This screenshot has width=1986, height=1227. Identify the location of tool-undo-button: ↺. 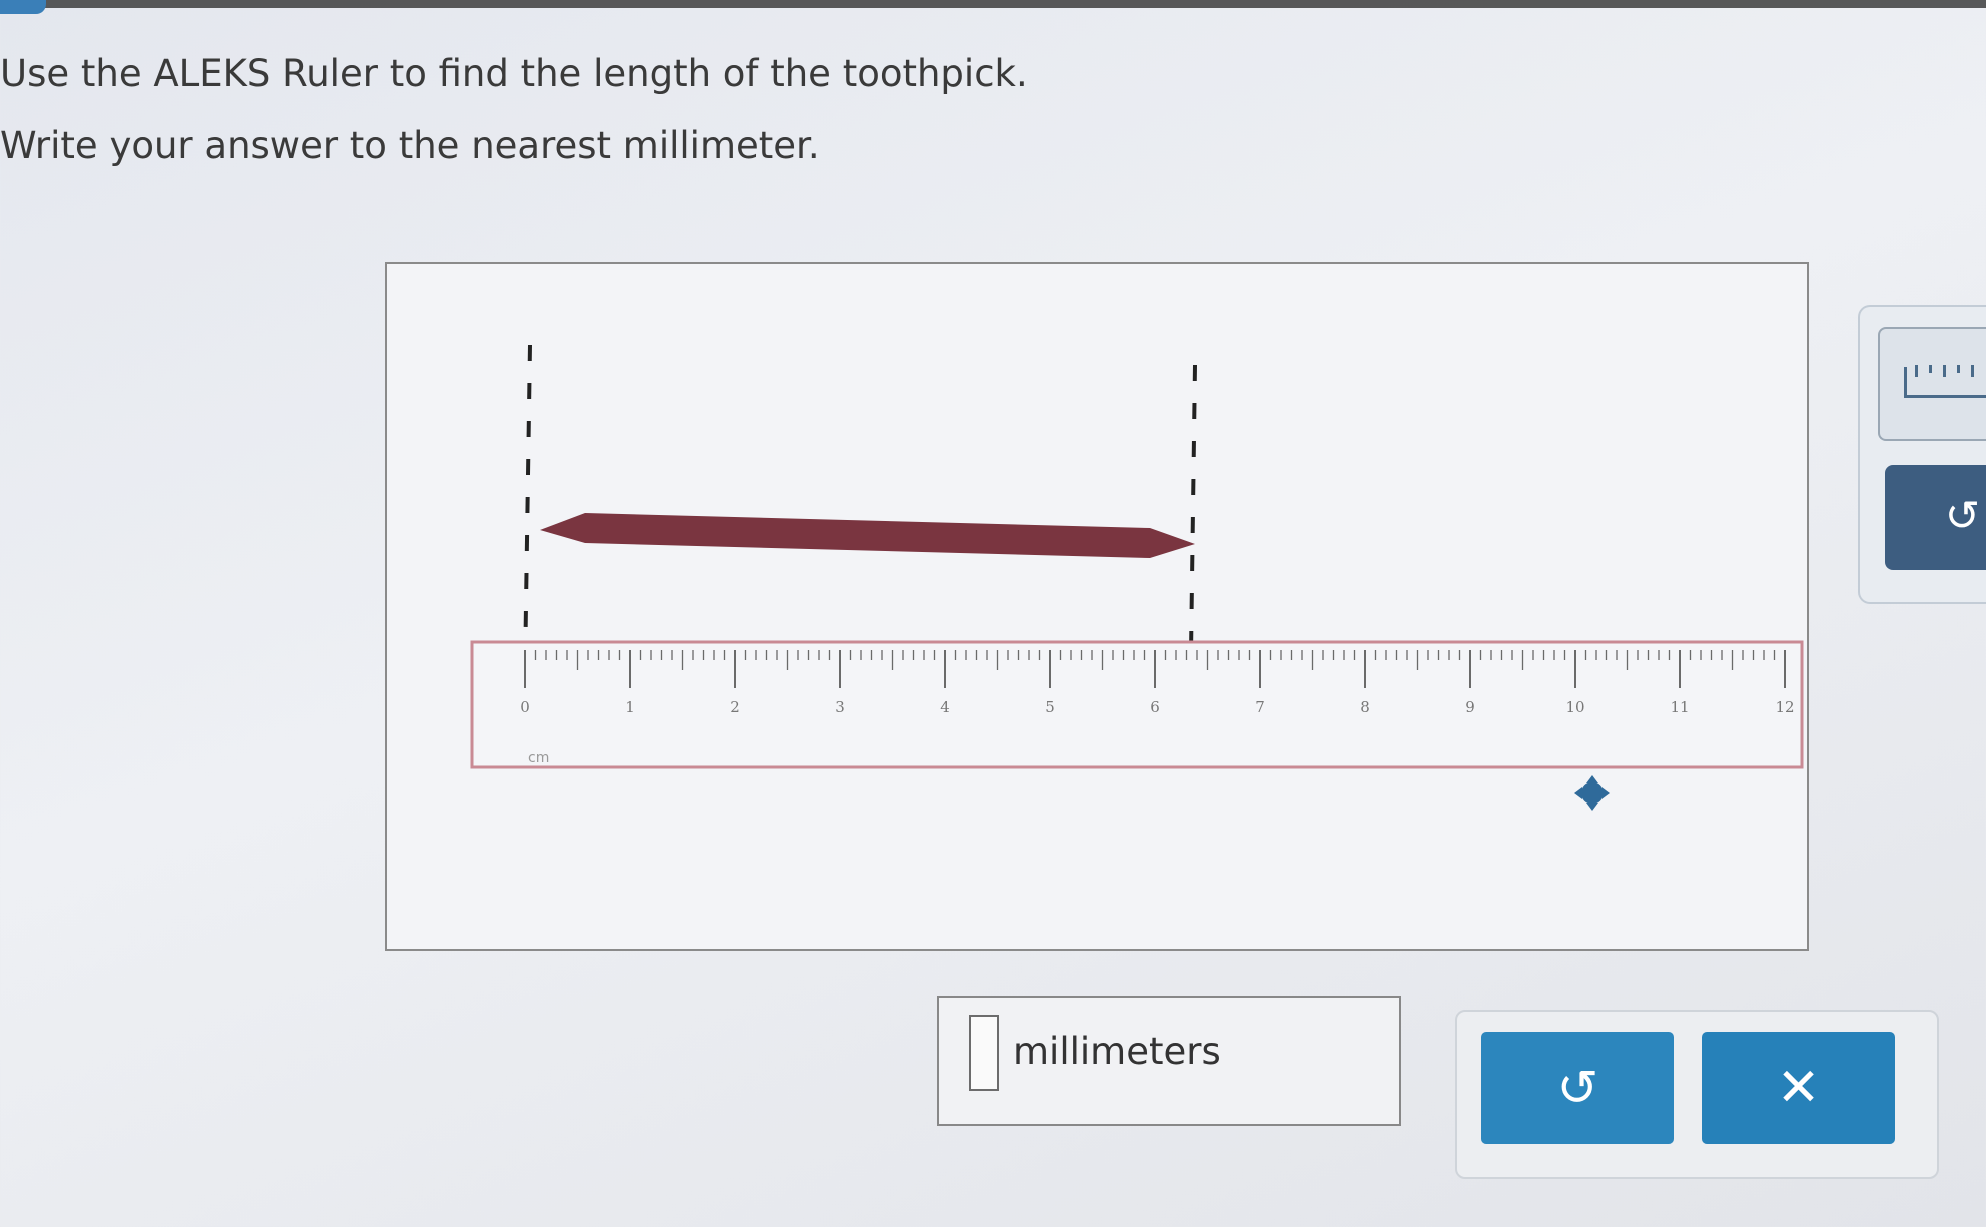
(1935, 517).